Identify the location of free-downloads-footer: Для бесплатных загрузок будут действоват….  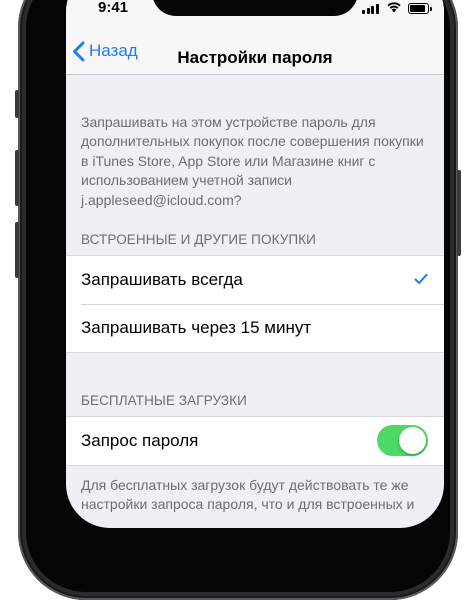
(248, 495).